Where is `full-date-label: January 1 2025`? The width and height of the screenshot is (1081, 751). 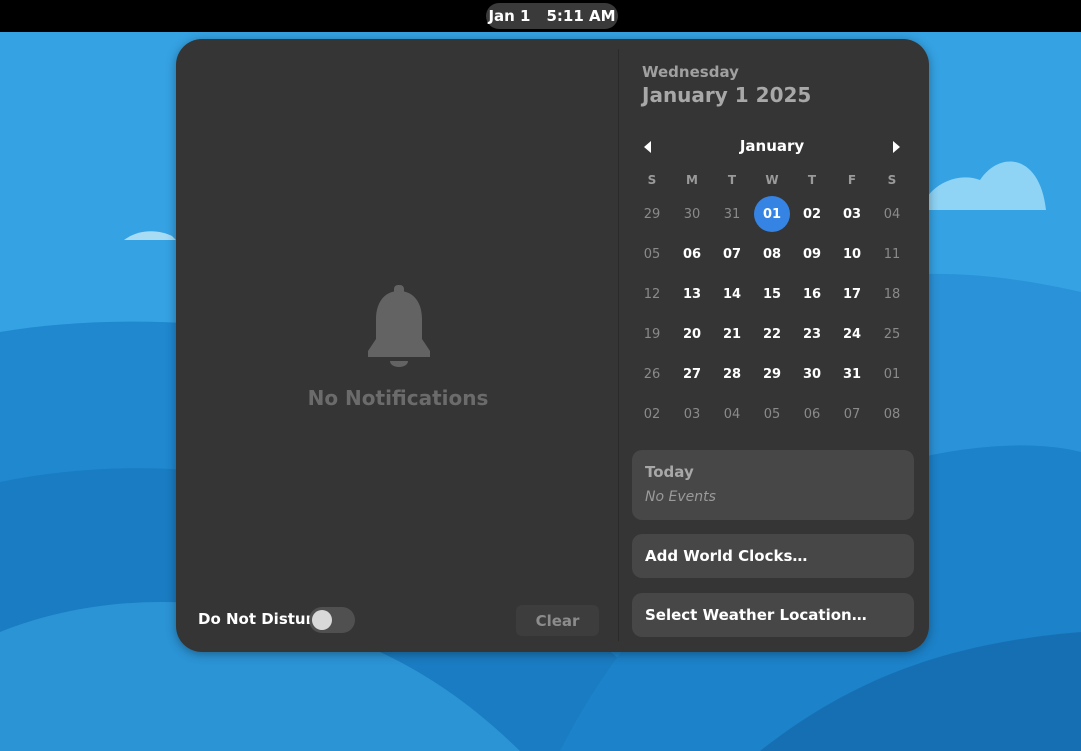 full-date-label: January 1 2025 is located at coordinates (726, 95).